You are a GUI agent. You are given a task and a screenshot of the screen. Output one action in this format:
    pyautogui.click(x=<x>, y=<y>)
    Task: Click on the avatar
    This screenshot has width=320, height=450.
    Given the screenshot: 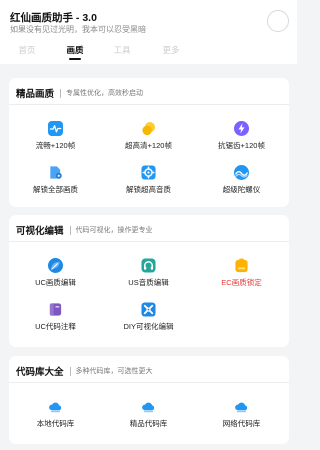 What is the action you would take?
    pyautogui.click(x=278, y=21)
    